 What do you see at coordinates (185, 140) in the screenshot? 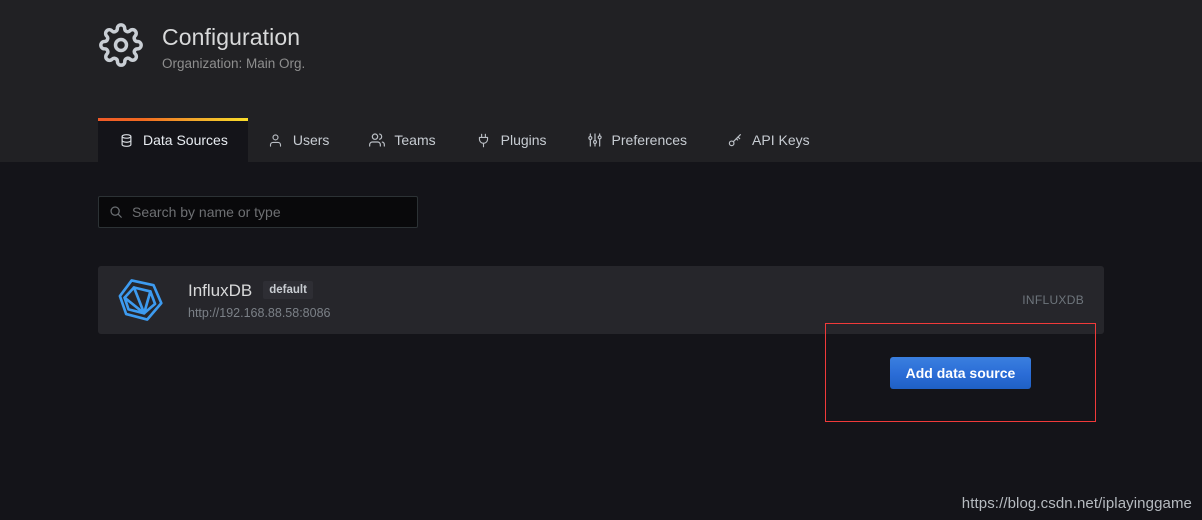
I see `tab-label: Data Sources` at bounding box center [185, 140].